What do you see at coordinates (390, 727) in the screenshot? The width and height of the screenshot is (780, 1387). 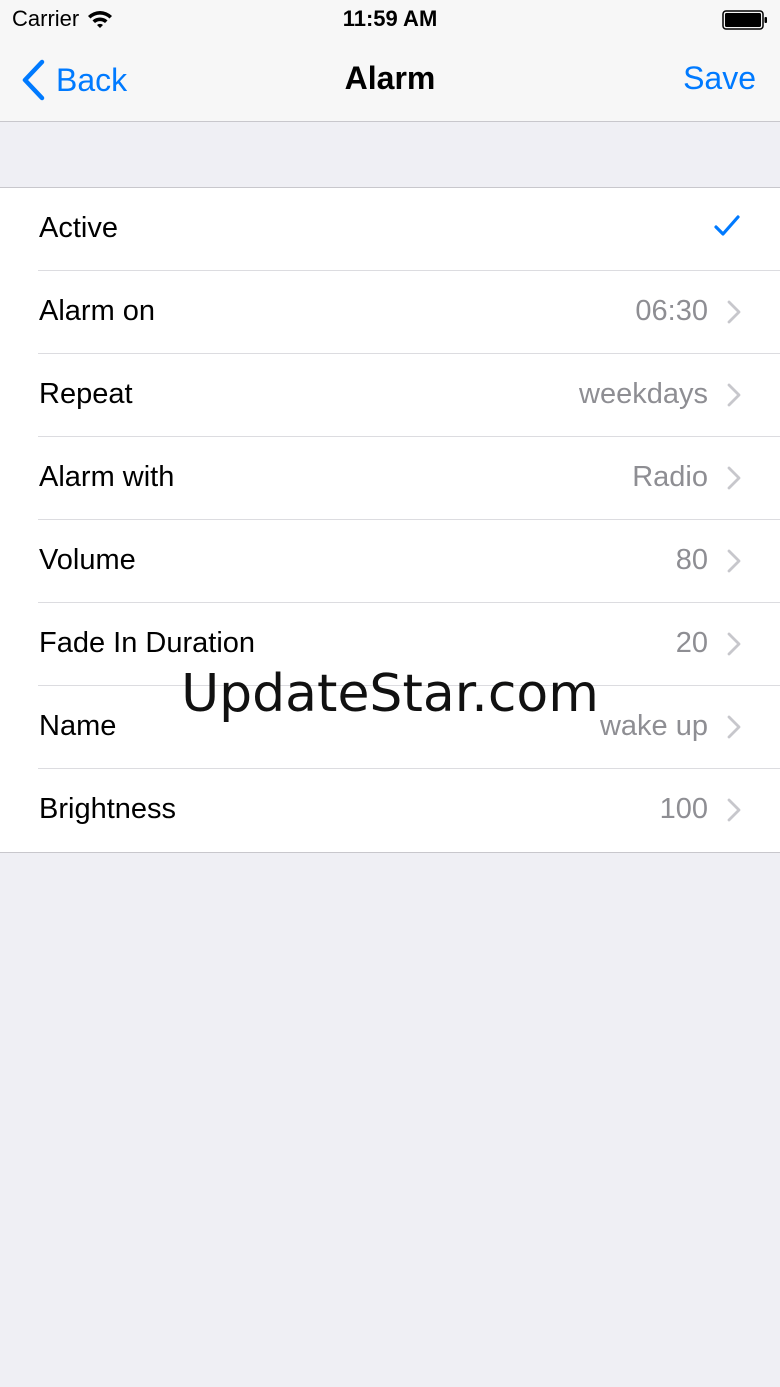 I see `setting-row-name: Name wake up` at bounding box center [390, 727].